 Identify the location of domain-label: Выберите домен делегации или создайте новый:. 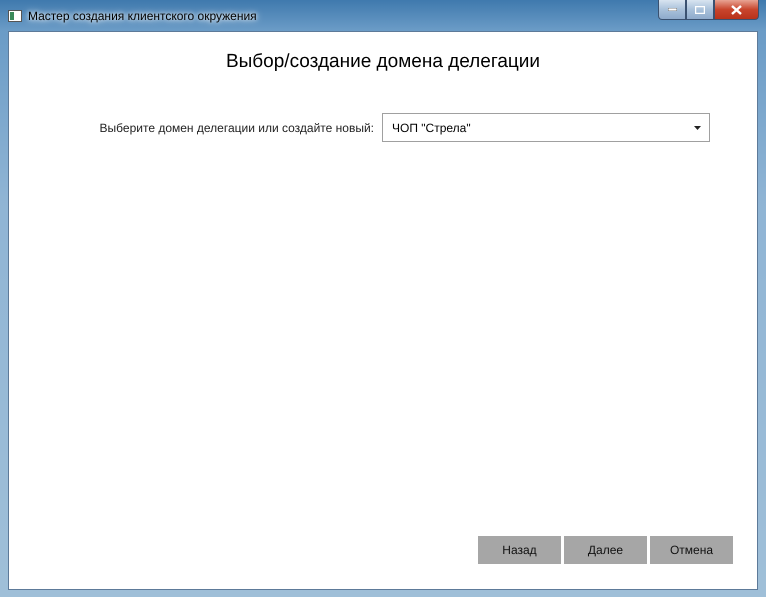
(236, 127).